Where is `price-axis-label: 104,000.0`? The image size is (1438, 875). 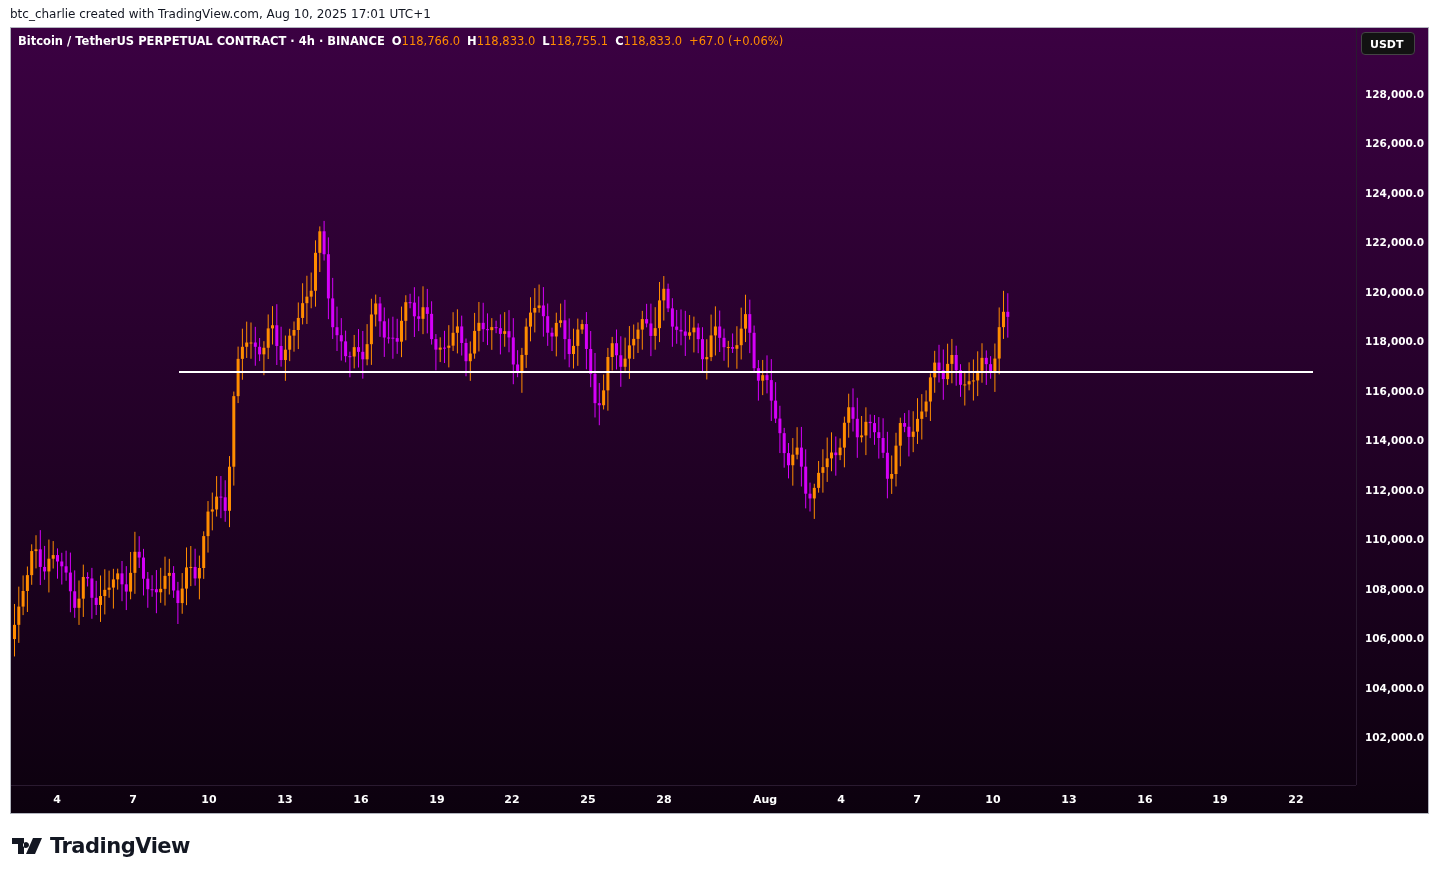 price-axis-label: 104,000.0 is located at coordinates (1395, 687).